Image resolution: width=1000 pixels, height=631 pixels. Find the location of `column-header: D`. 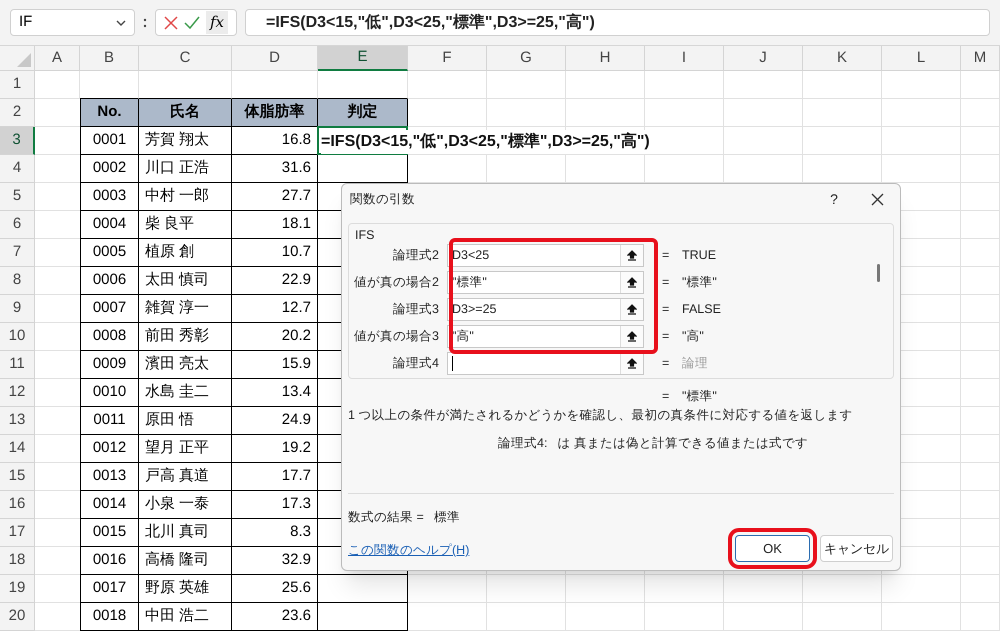

column-header: D is located at coordinates (275, 58).